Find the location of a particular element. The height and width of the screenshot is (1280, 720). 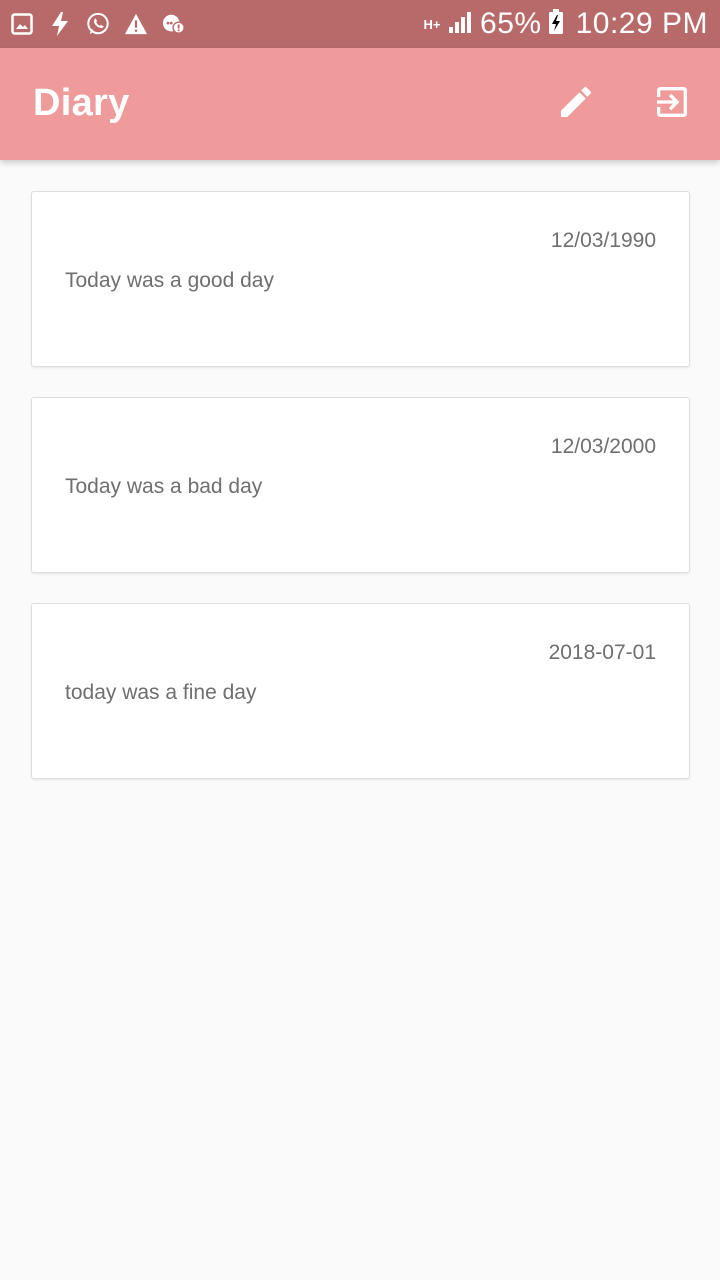

logout-icon is located at coordinates (672, 104).